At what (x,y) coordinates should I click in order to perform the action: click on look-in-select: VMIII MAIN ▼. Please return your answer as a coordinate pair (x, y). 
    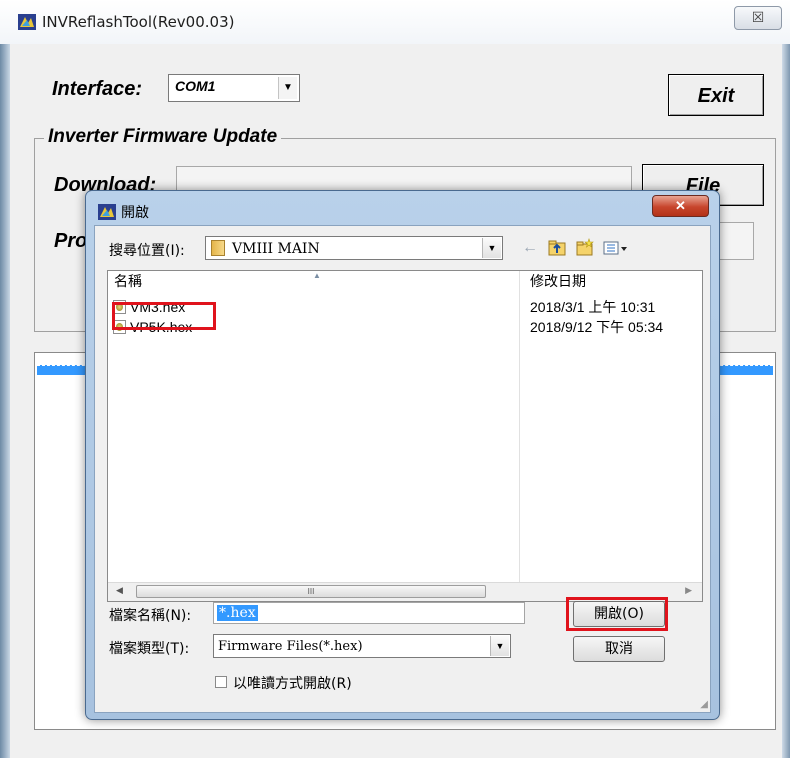
    Looking at the image, I should click on (354, 248).